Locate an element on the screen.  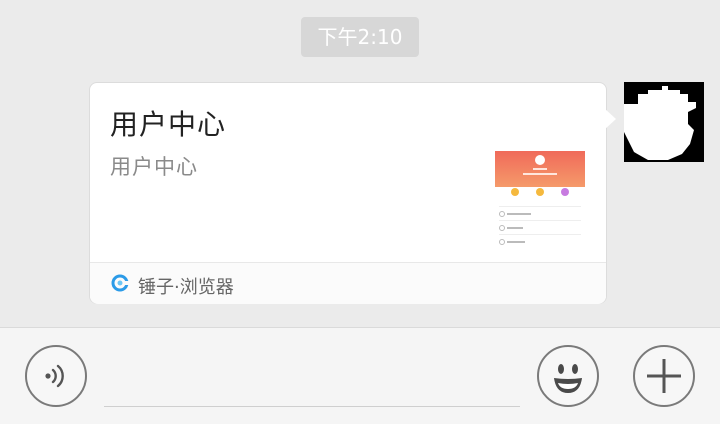
emoji-button is located at coordinates (568, 376).